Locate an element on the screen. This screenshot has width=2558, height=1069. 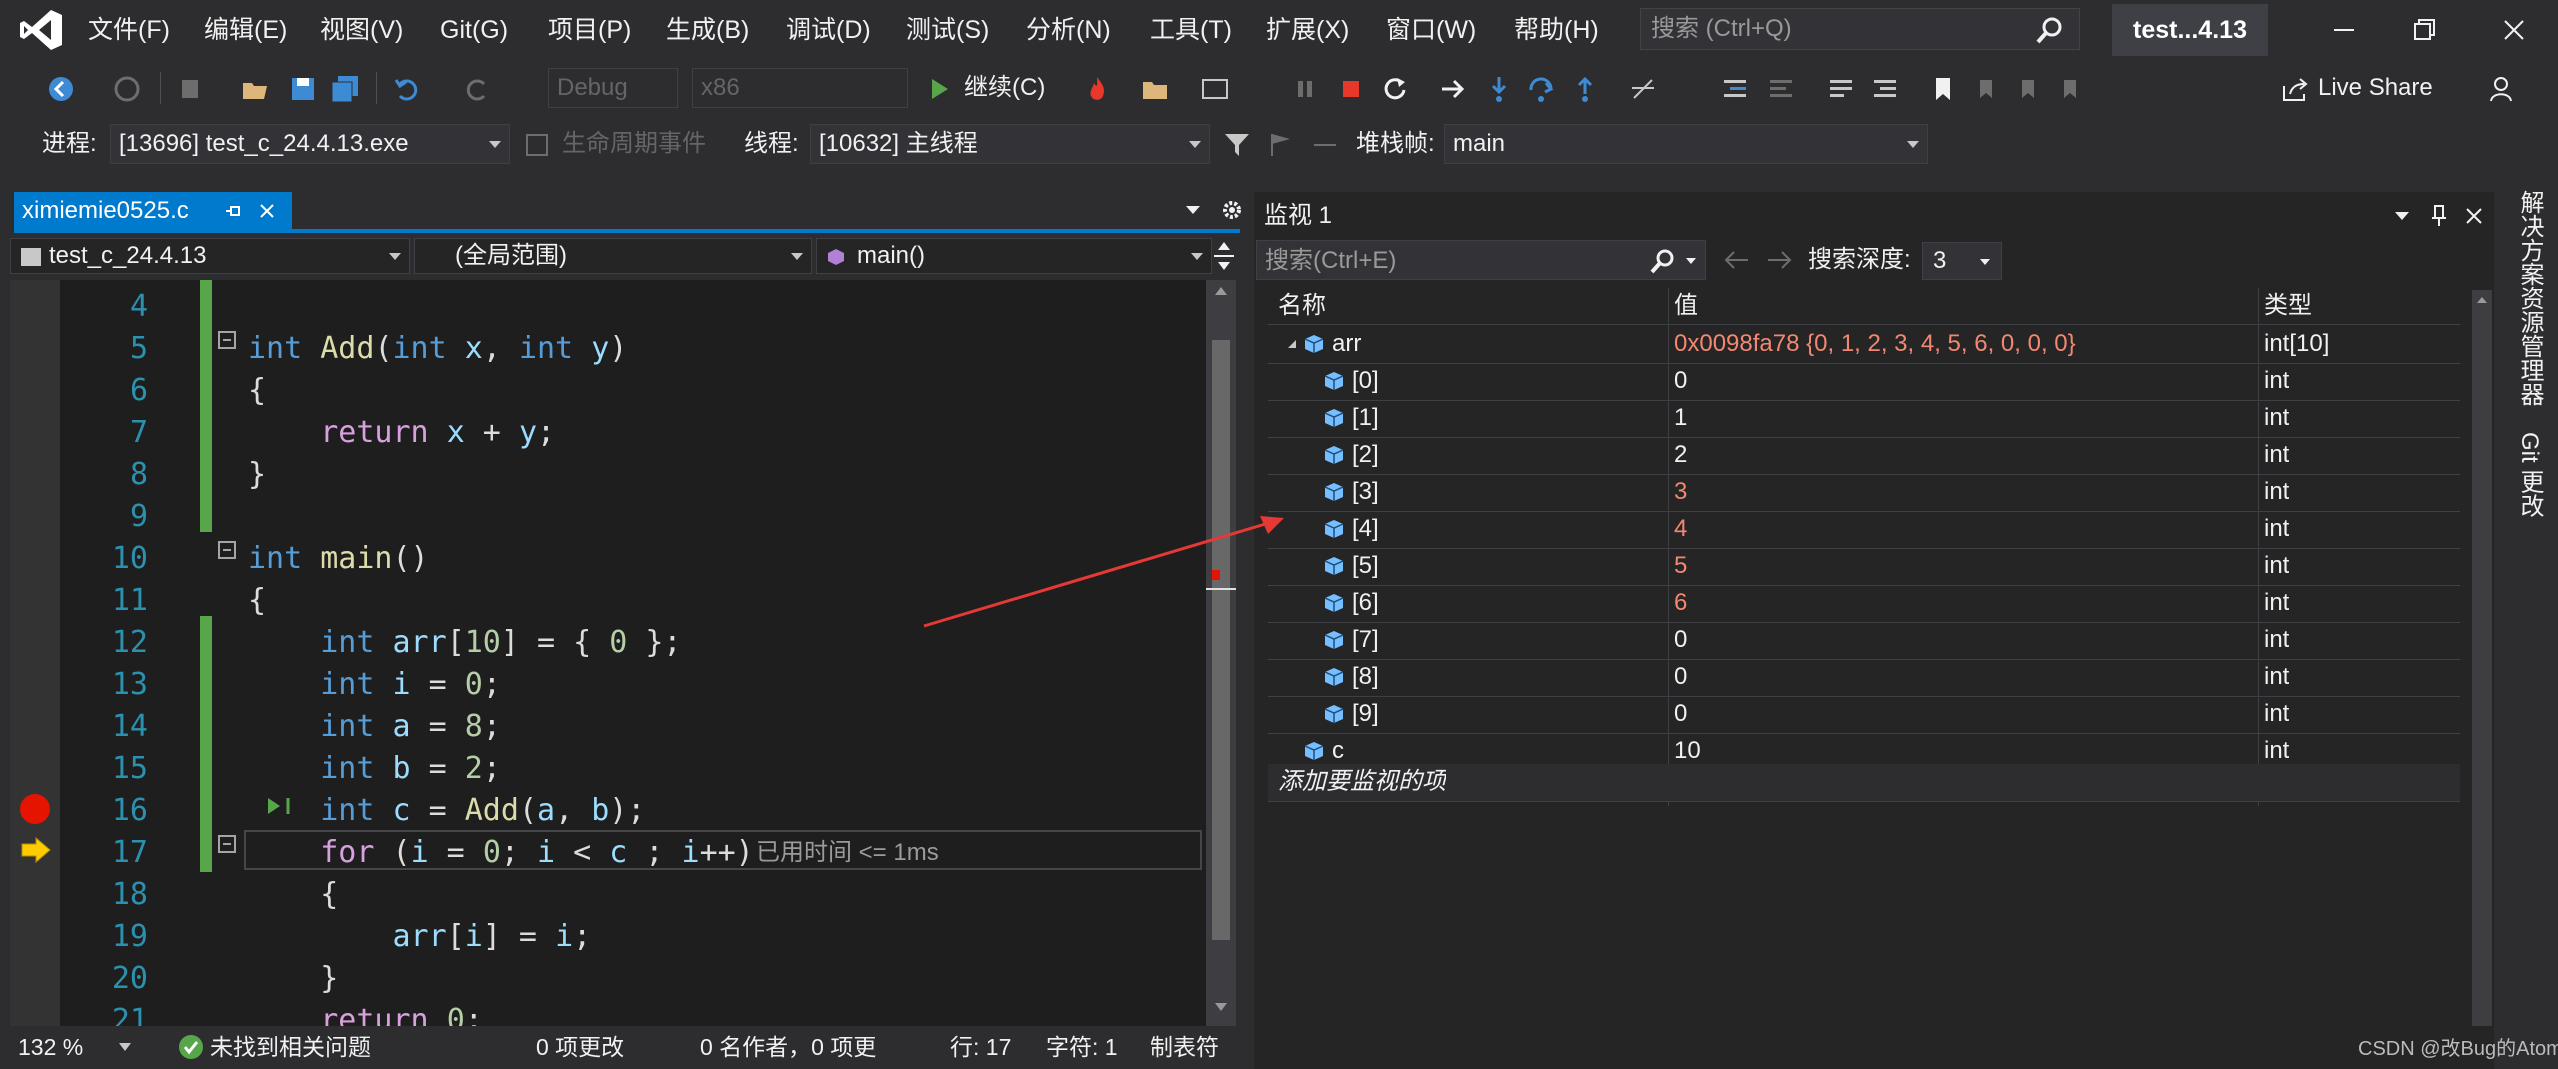
stack-frame-select: main is located at coordinates (1686, 144).